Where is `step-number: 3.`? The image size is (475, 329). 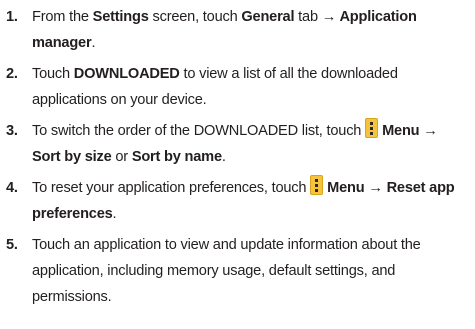 step-number: 3. is located at coordinates (12, 131).